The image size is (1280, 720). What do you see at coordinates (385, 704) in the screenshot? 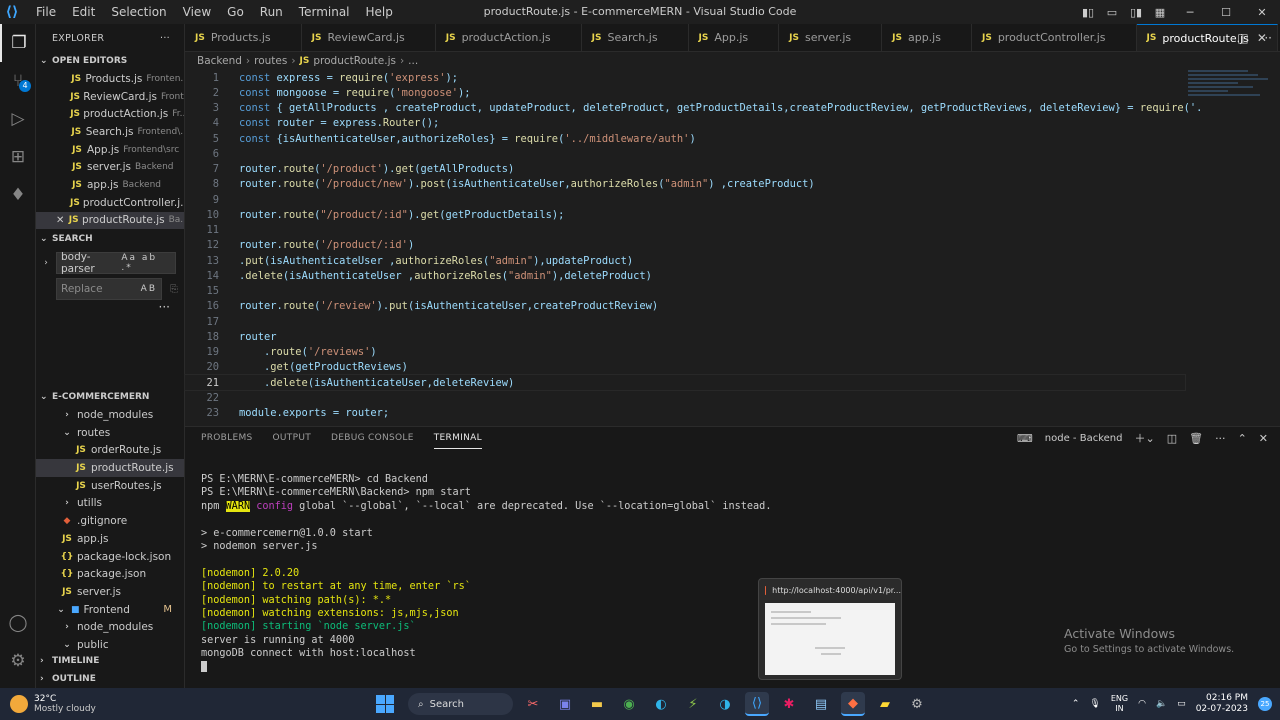
I see `start-icon` at bounding box center [385, 704].